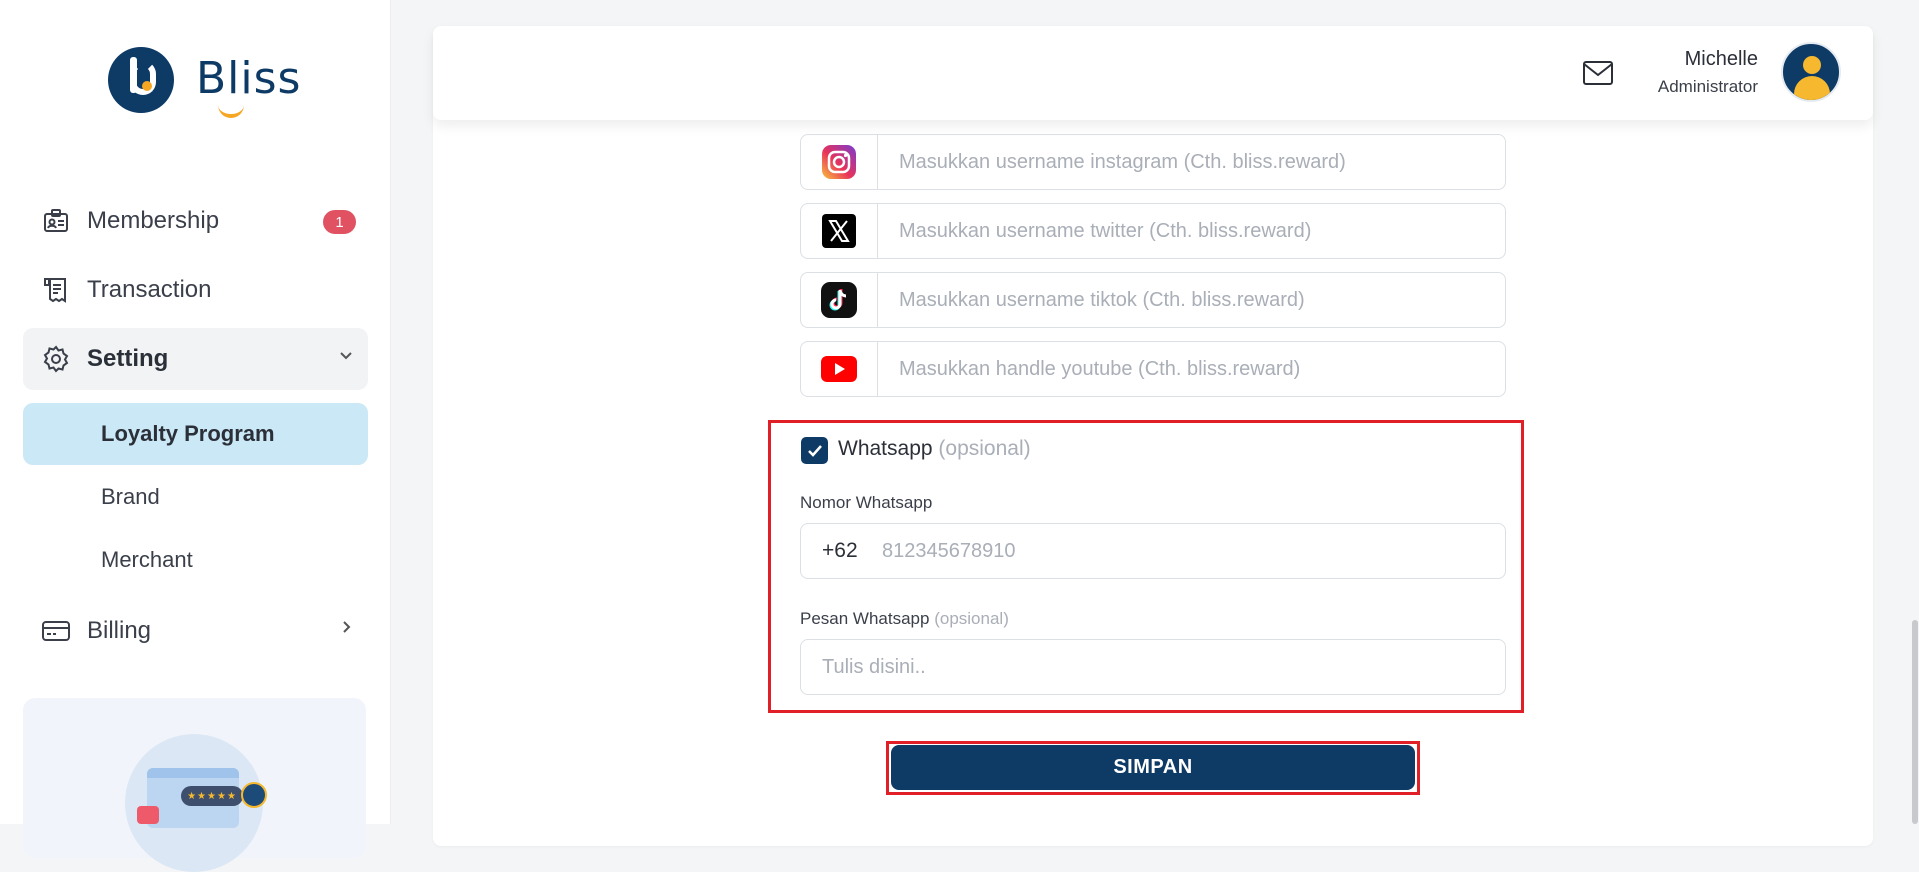 The image size is (1919, 872). What do you see at coordinates (1153, 73) in the screenshot?
I see `top-bar` at bounding box center [1153, 73].